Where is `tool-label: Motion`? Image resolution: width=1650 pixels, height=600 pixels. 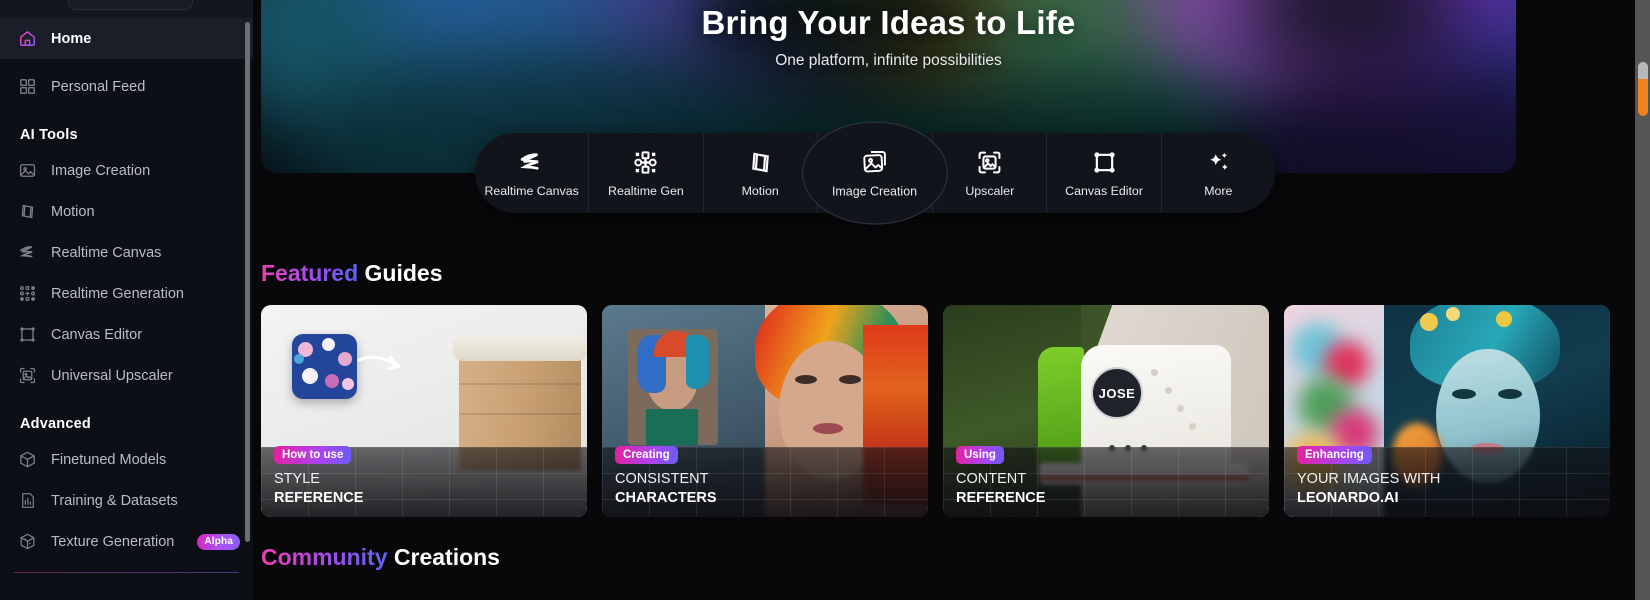
tool-label: Motion is located at coordinates (760, 190).